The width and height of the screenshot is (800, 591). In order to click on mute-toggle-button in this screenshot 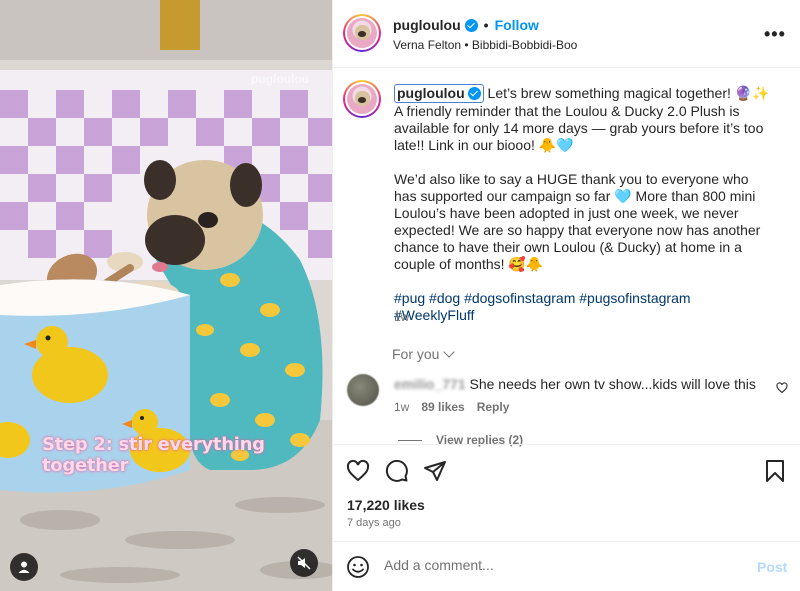, I will do `click(304, 563)`.